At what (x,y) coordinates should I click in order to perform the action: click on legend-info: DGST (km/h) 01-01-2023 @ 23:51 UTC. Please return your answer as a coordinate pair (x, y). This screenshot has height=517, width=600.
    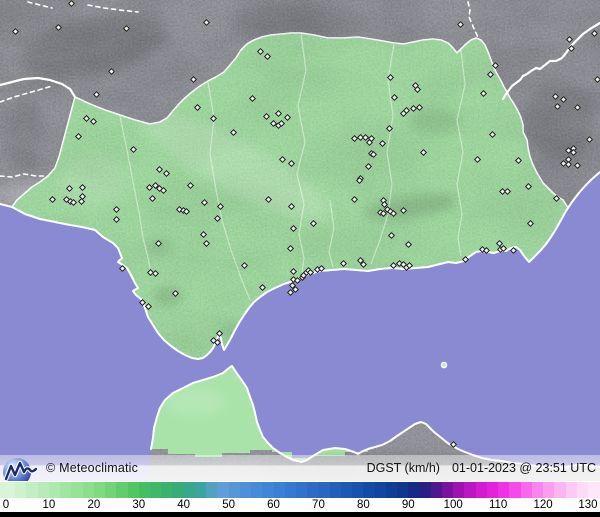
    Looking at the image, I should click on (481, 468).